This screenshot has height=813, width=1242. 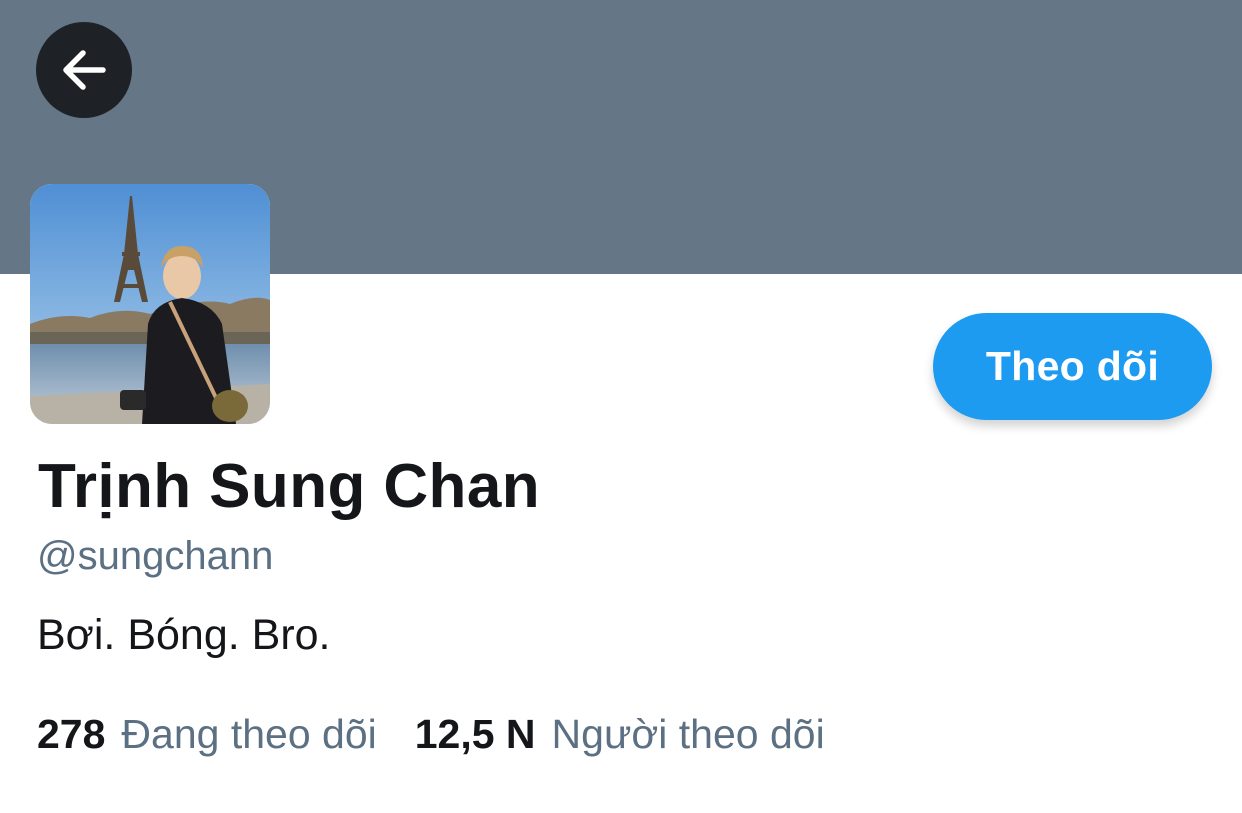 What do you see at coordinates (184, 635) in the screenshot?
I see `profile-bio: Bơi. Bóng. Bro.` at bounding box center [184, 635].